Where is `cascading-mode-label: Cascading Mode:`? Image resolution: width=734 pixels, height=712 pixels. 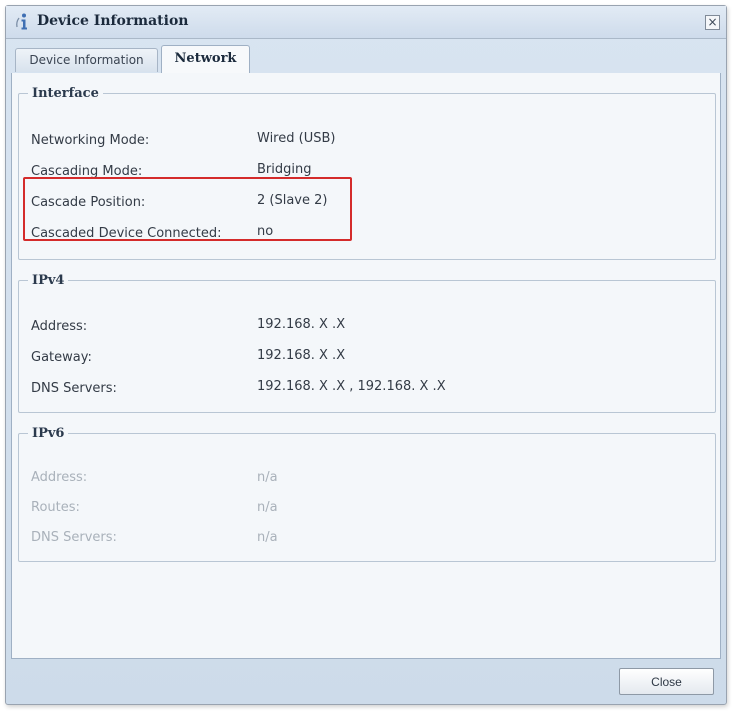
cascading-mode-label: Cascading Mode: is located at coordinates (87, 171).